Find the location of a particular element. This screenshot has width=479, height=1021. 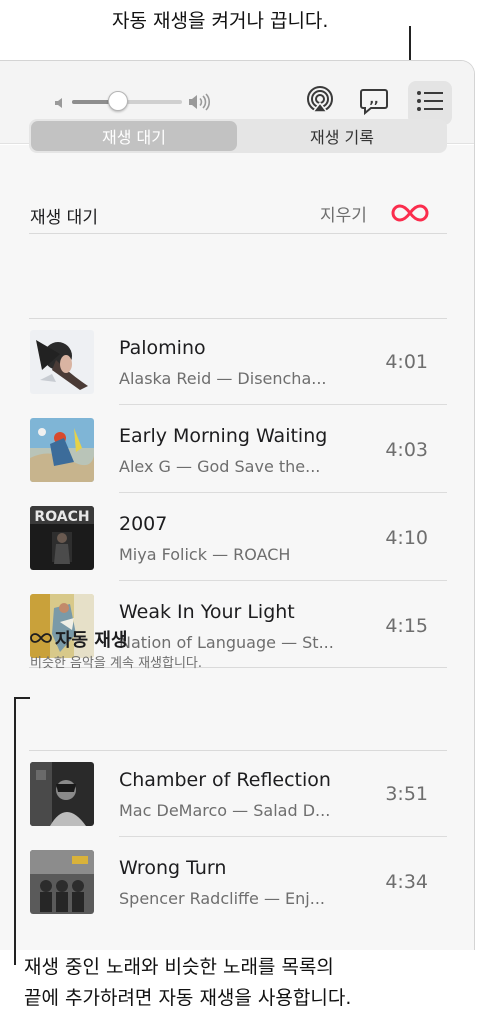

lyrics-icon: ,, is located at coordinates (374, 103).